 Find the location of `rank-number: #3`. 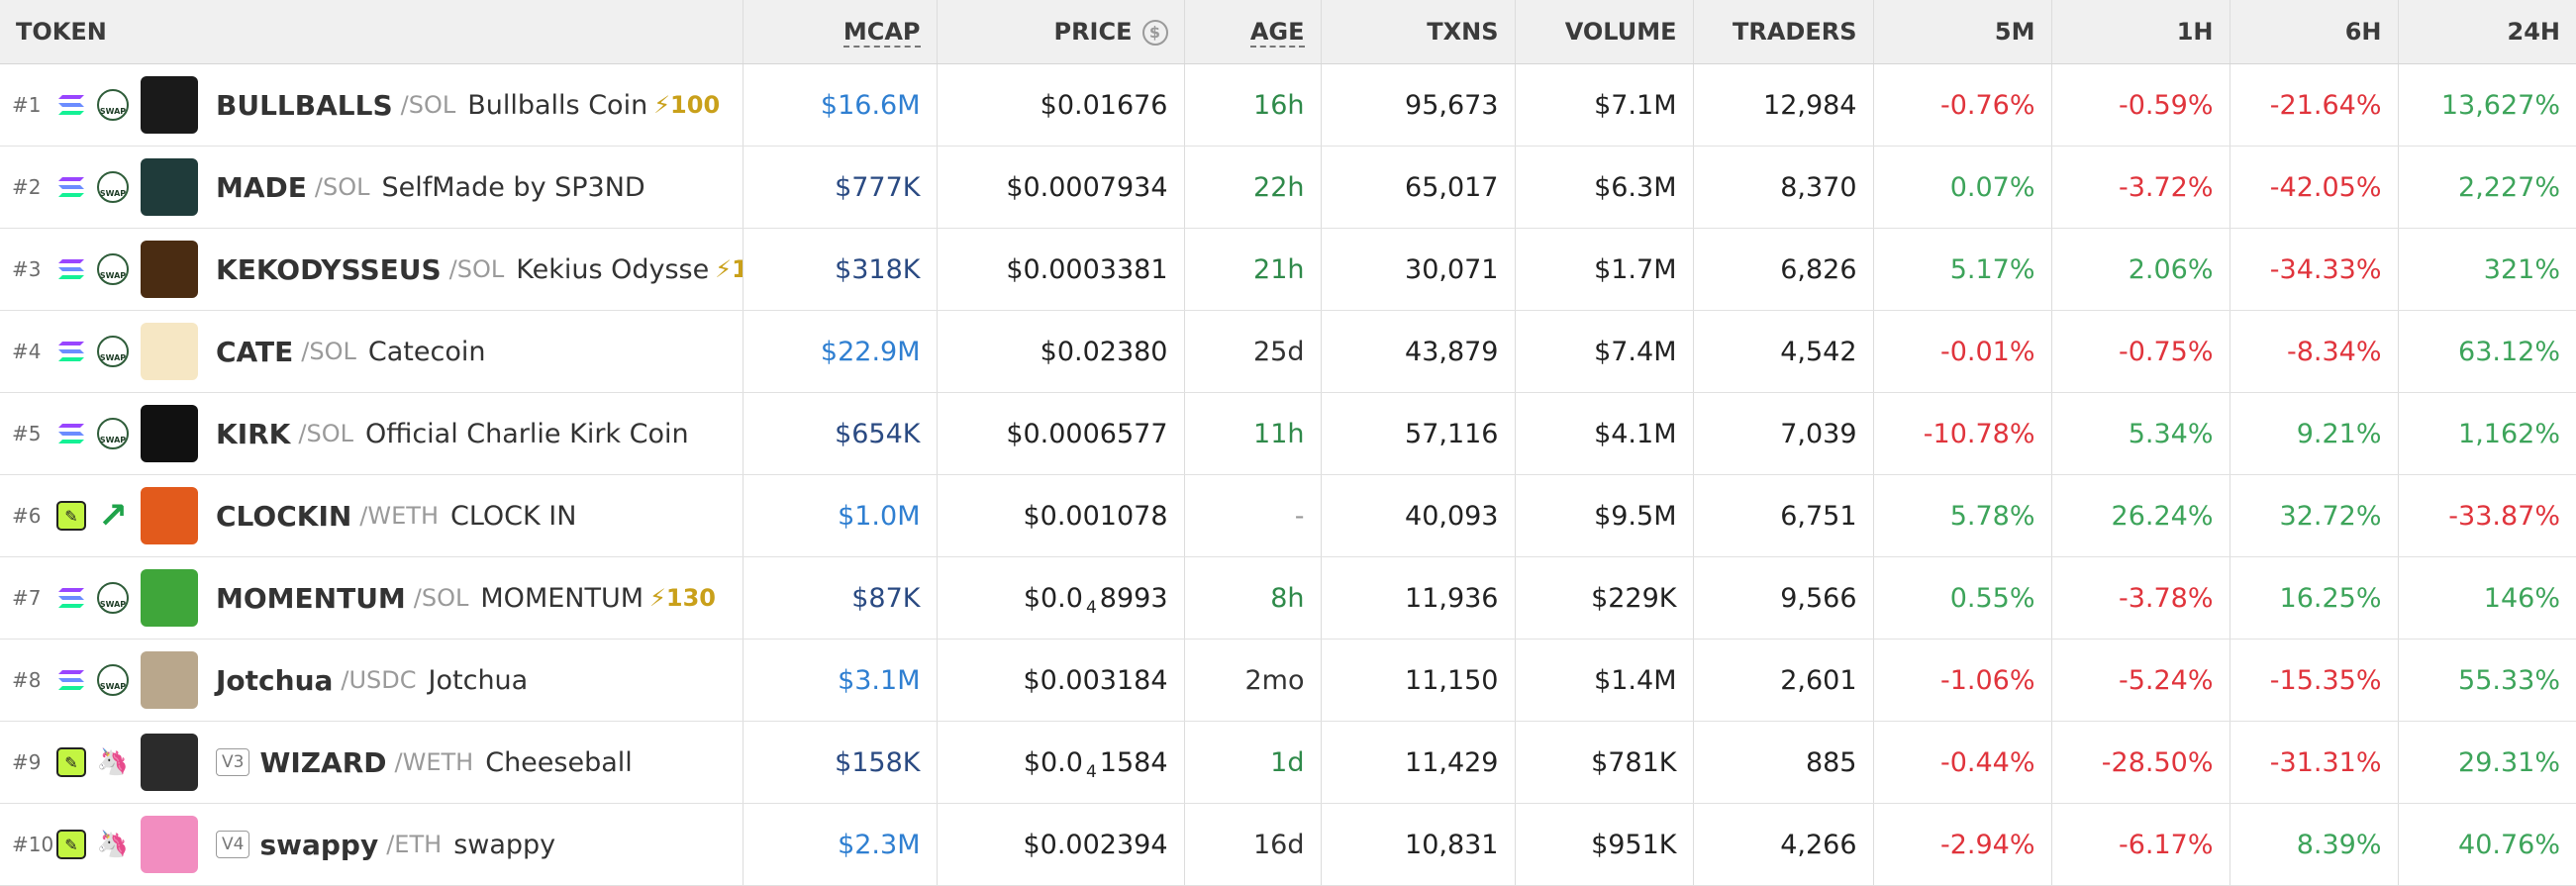

rank-number: #3 is located at coordinates (27, 269).